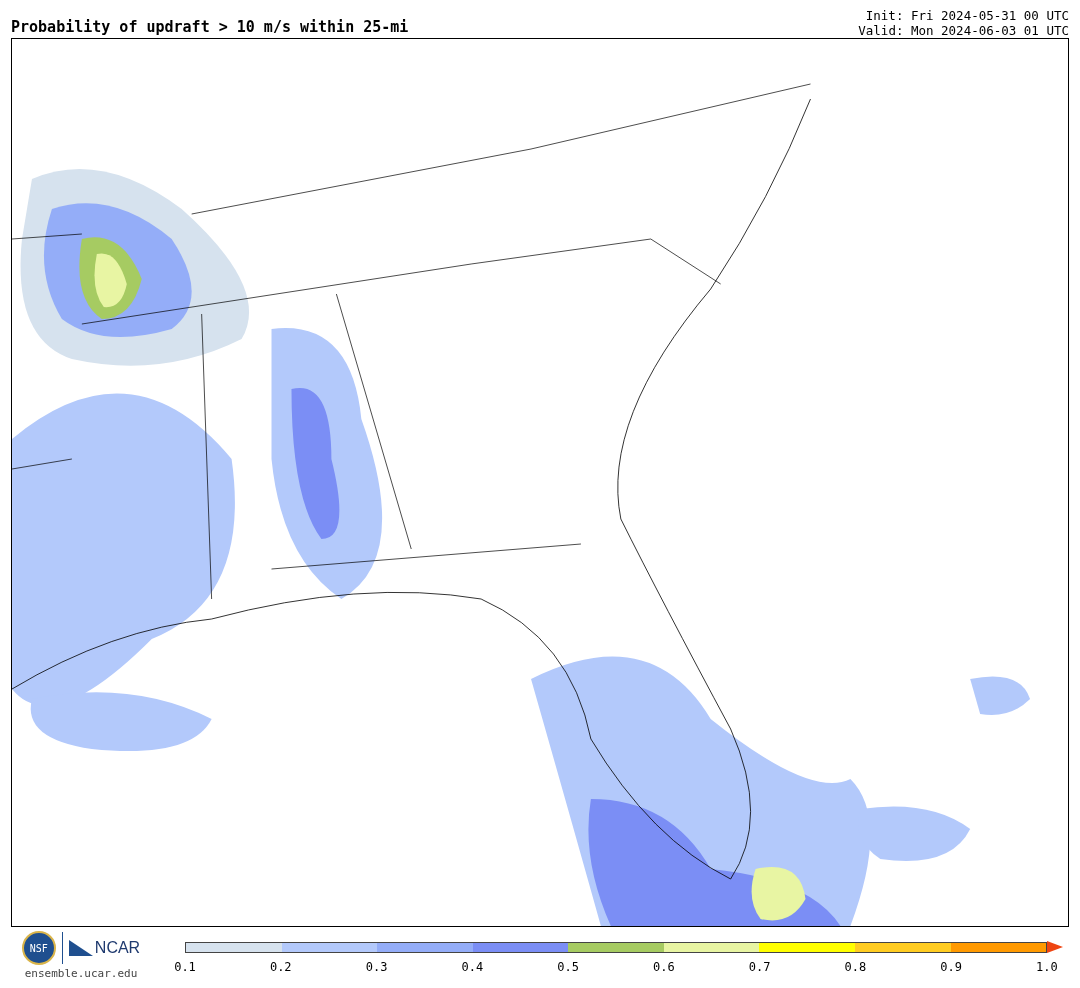 The image size is (1080, 988). I want to click on chart-title: Probability of updraft > 10 m/s within 25-mi, so click(210, 28).